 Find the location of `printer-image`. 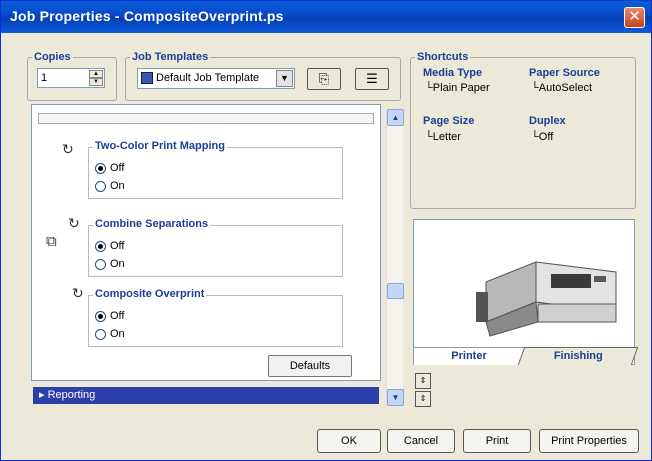

printer-image is located at coordinates (546, 299).